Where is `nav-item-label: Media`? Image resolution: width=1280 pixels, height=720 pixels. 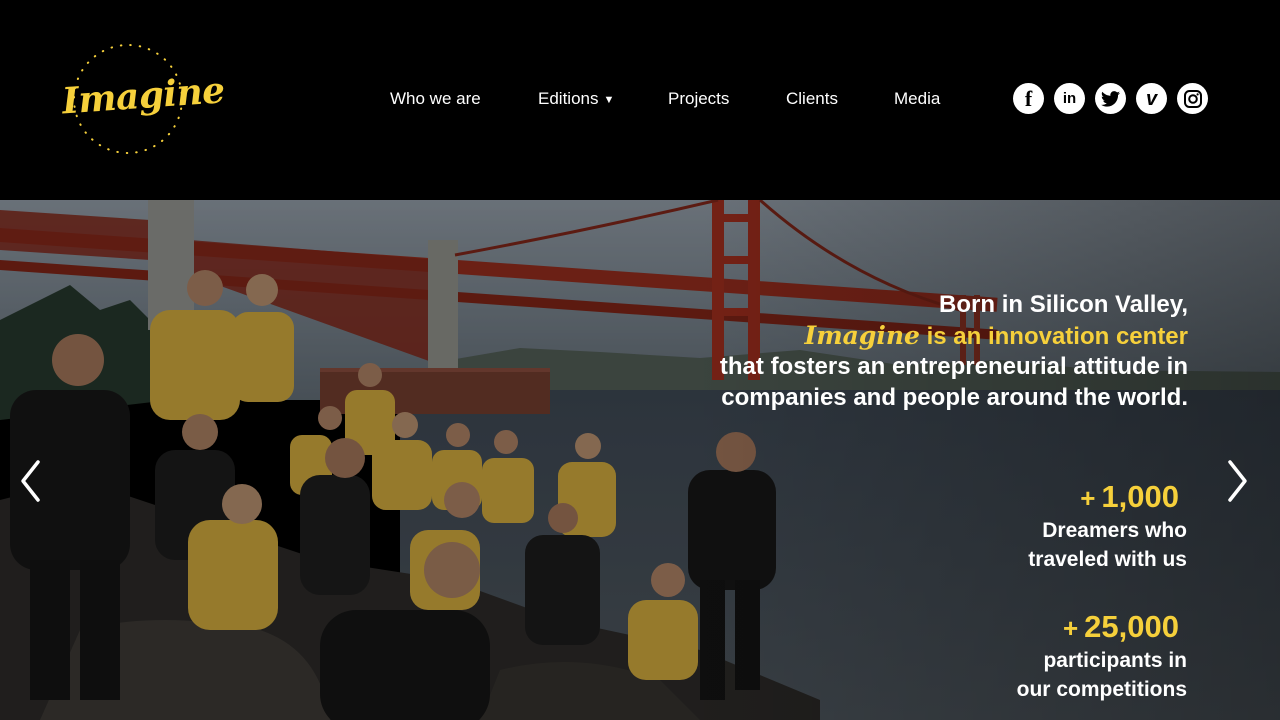 nav-item-label: Media is located at coordinates (917, 98).